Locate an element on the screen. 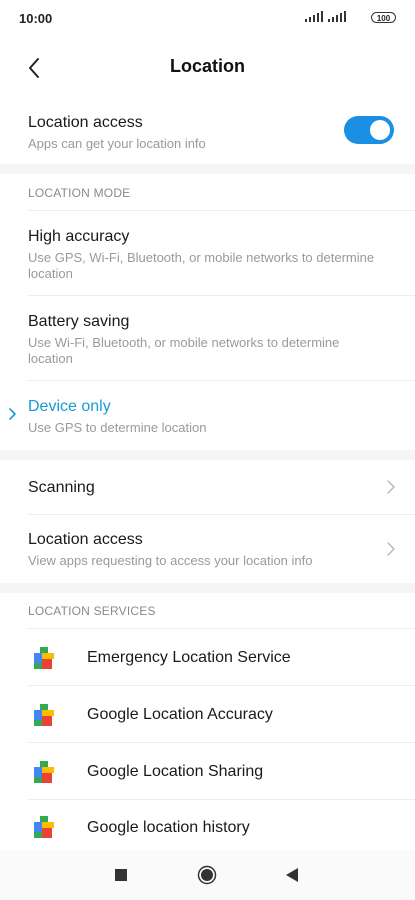  back-nav-button is located at coordinates (292, 875).